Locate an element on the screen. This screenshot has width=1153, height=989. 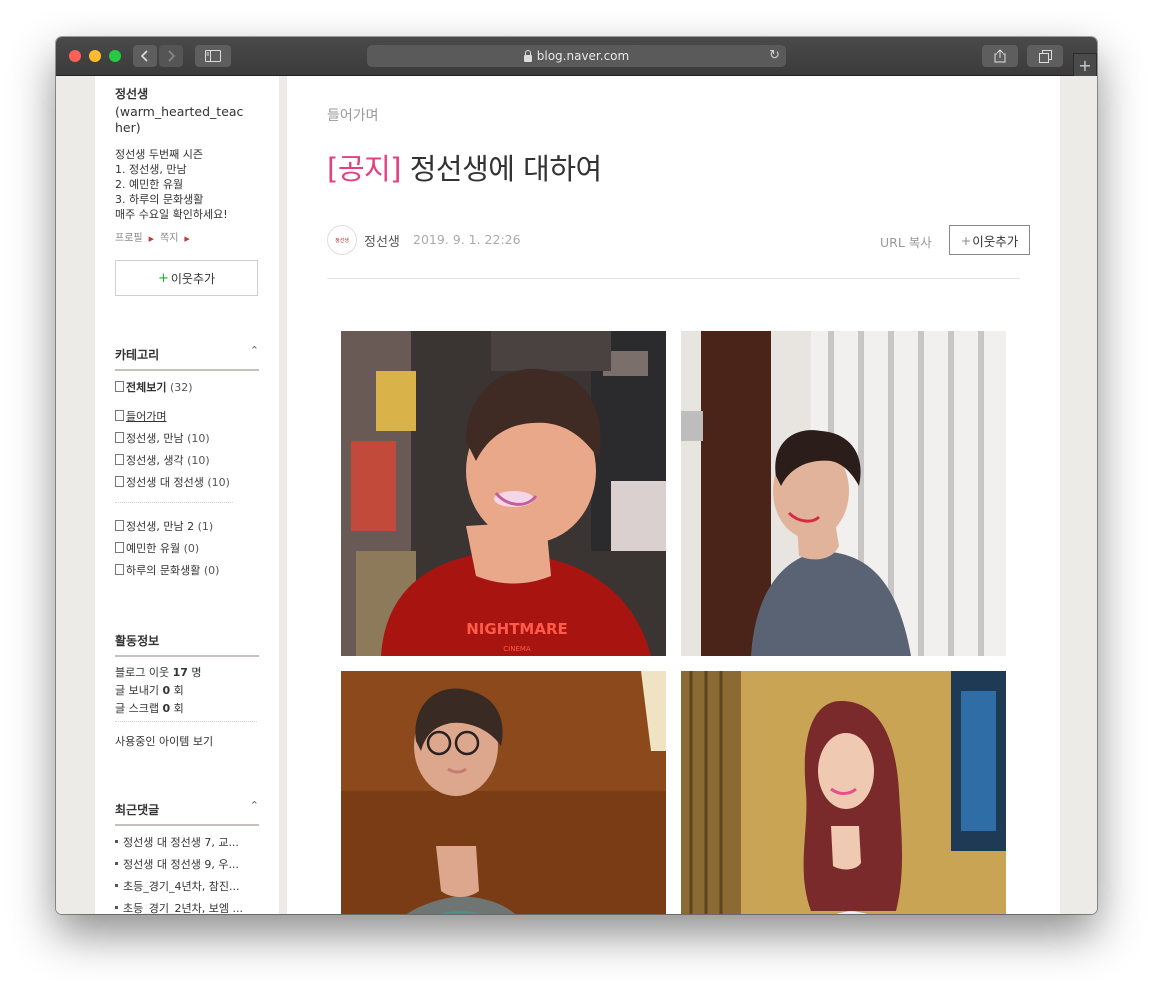
browser-toolbar: blog.naver.com ↻ is located at coordinates (576, 56).